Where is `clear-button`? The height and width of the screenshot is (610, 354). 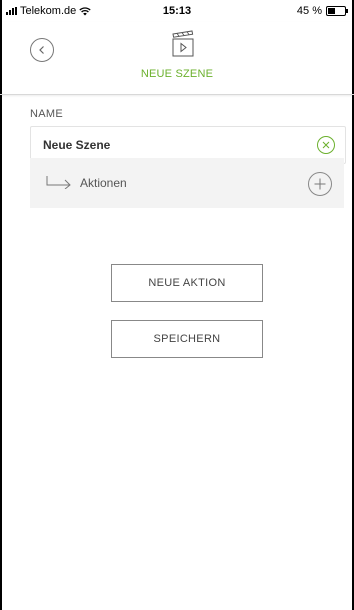
clear-button is located at coordinates (326, 145).